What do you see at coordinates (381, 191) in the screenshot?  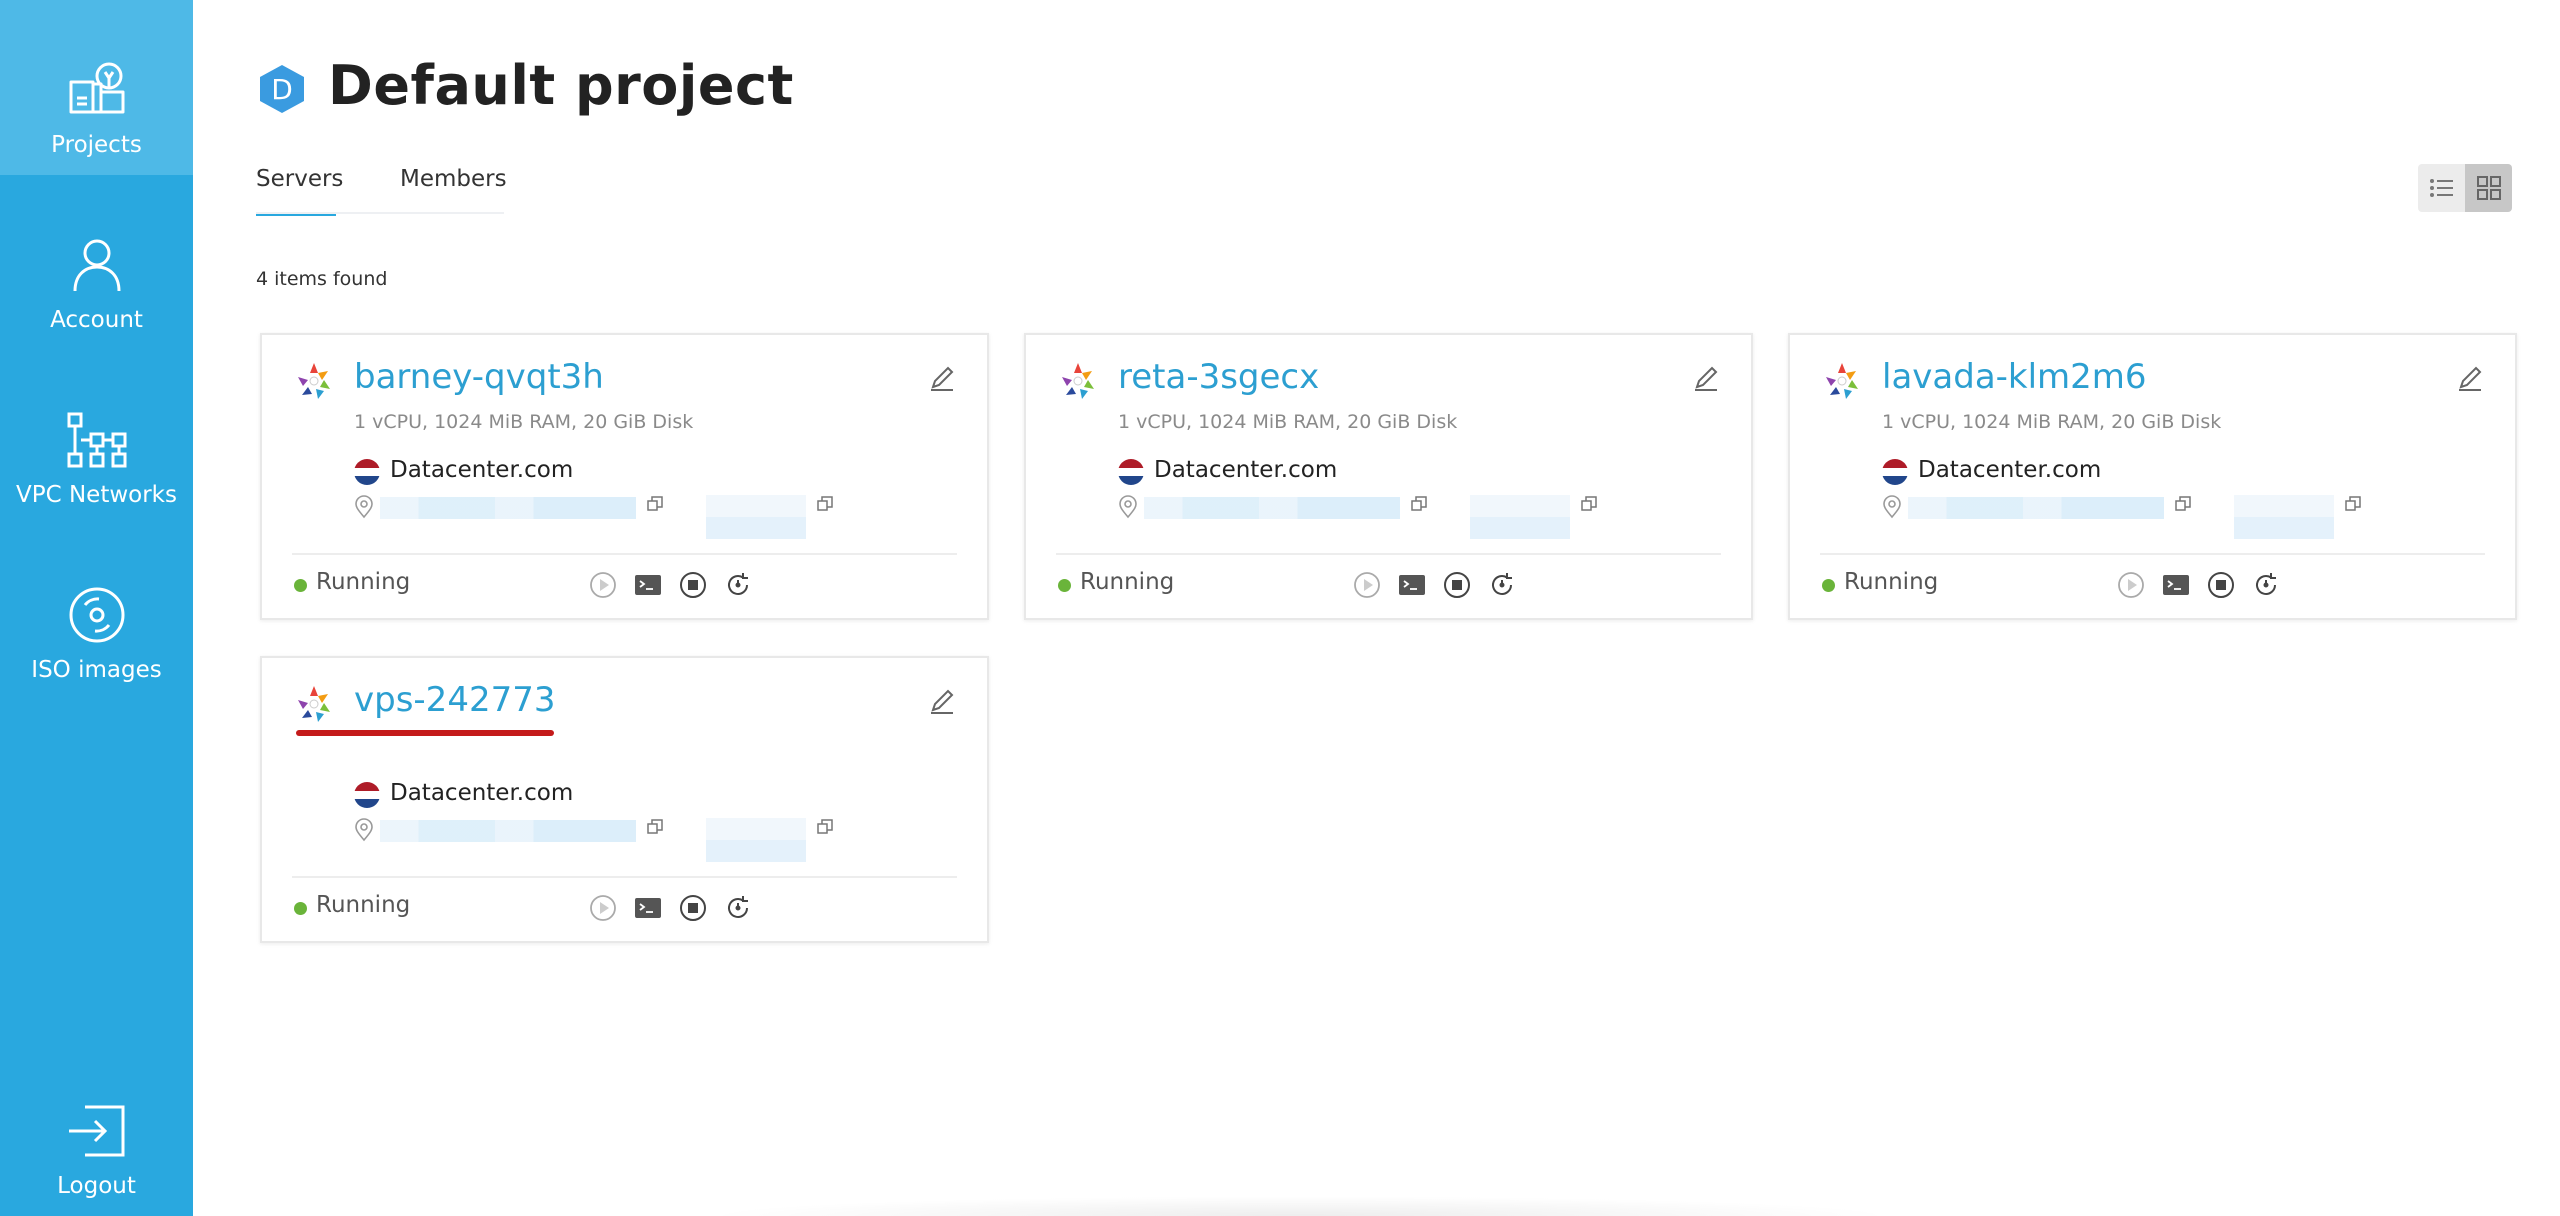 I see `tabs: Servers Members` at bounding box center [381, 191].